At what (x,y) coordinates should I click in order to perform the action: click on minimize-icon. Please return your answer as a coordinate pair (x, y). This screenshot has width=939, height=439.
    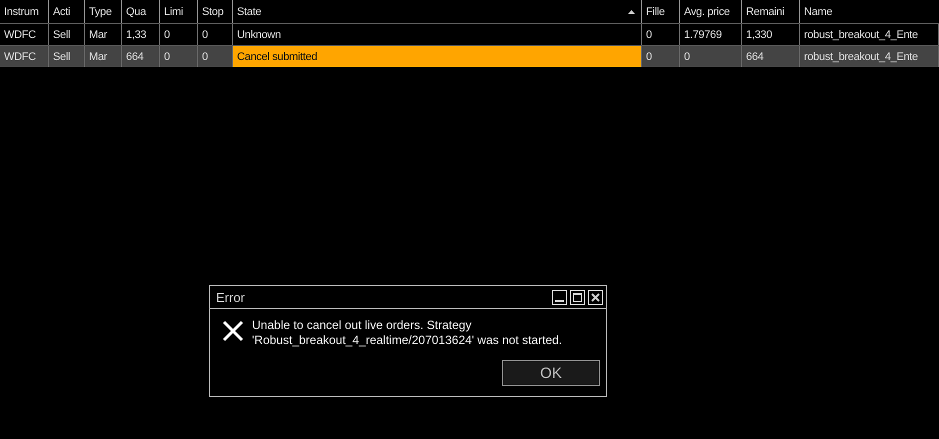
    Looking at the image, I should click on (559, 297).